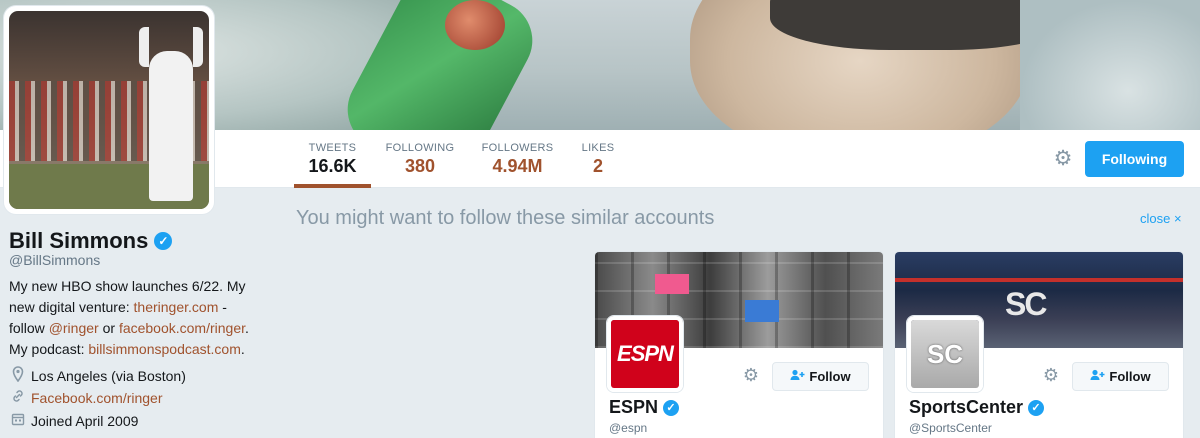  Describe the element at coordinates (18, 420) in the screenshot. I see `calendar-icon` at that location.